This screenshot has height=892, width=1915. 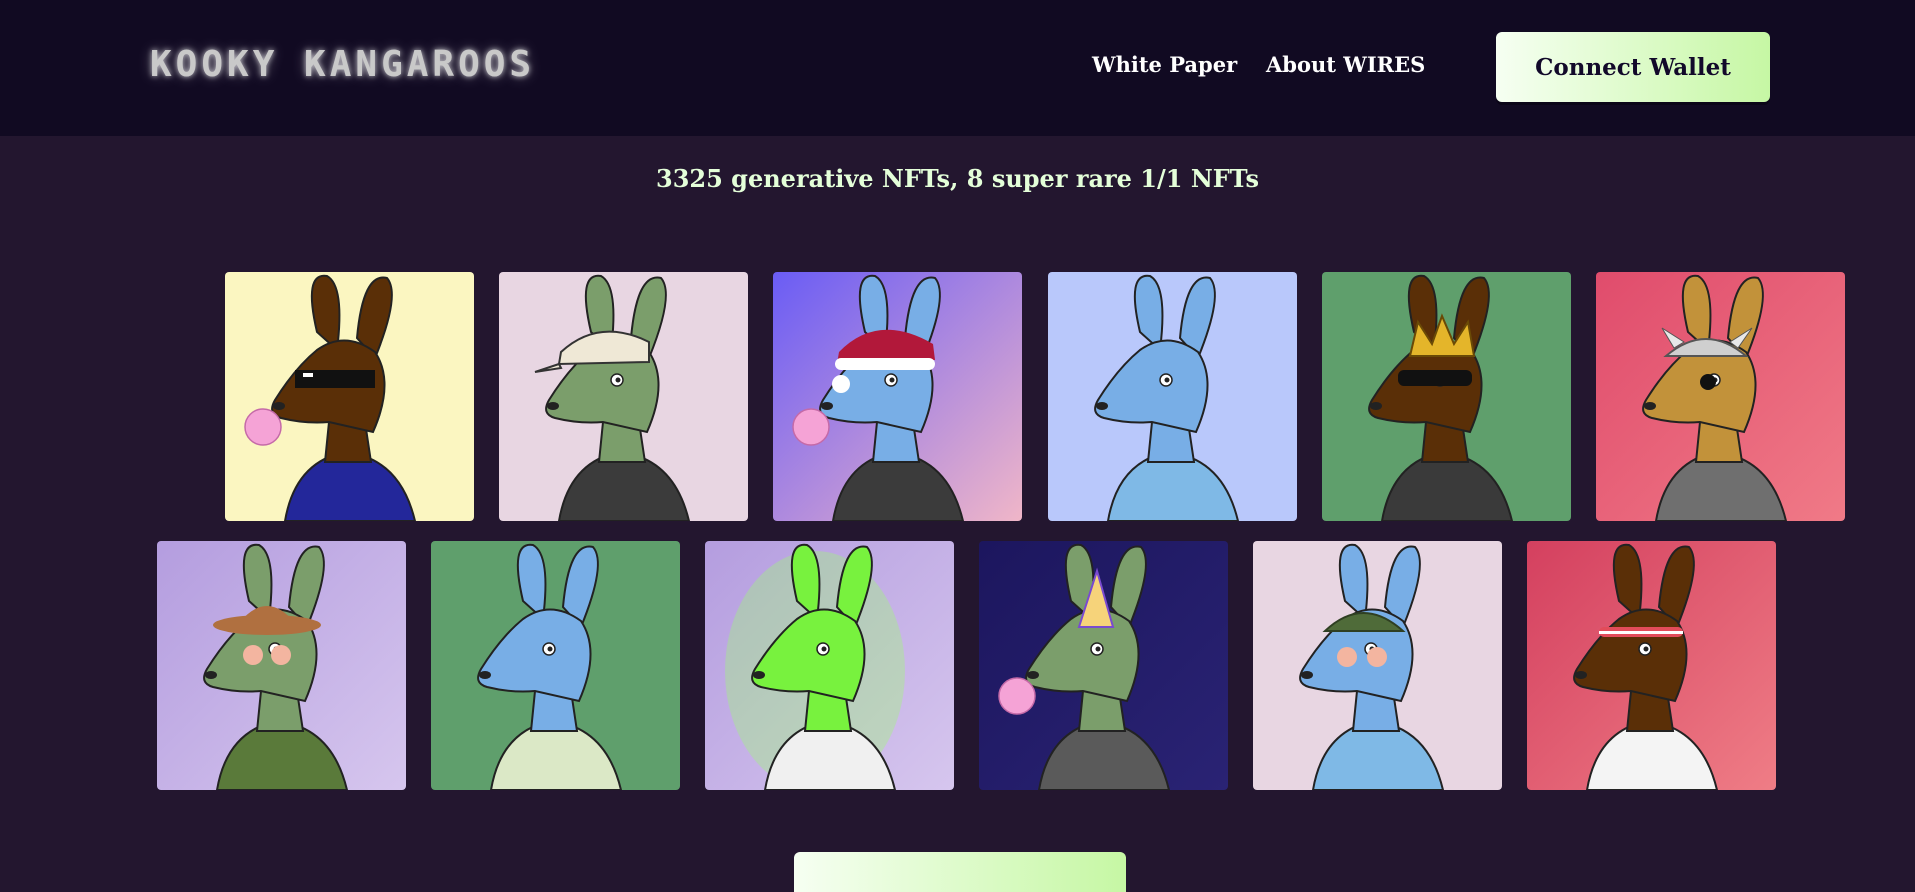 What do you see at coordinates (960, 872) in the screenshot?
I see `mint-button` at bounding box center [960, 872].